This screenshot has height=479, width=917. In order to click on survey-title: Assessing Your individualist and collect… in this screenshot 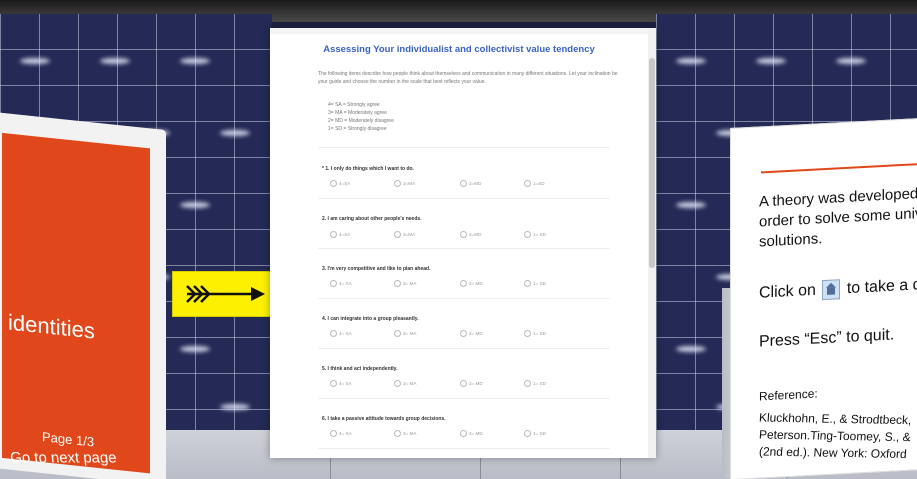, I will do `click(459, 49)`.